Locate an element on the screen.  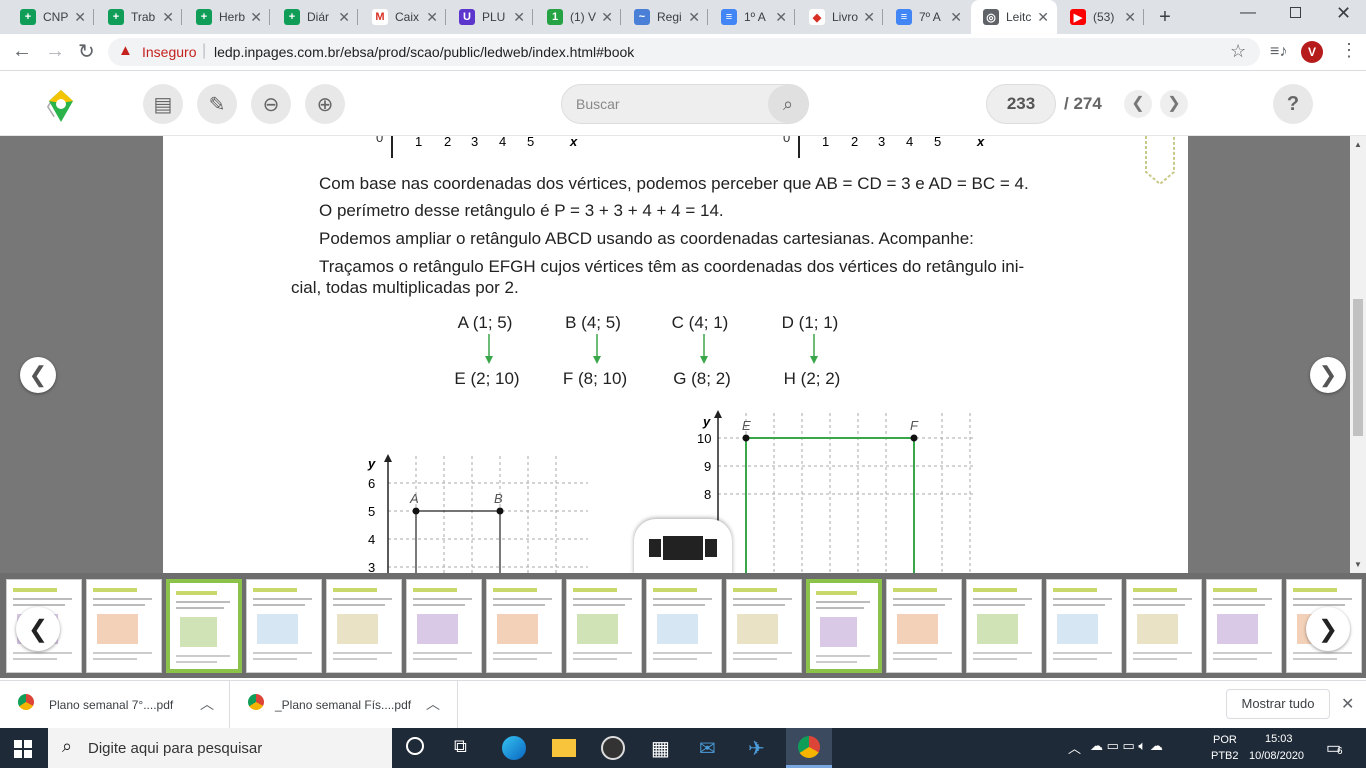
network-app-icon: ✈ is located at coordinates (756, 748).